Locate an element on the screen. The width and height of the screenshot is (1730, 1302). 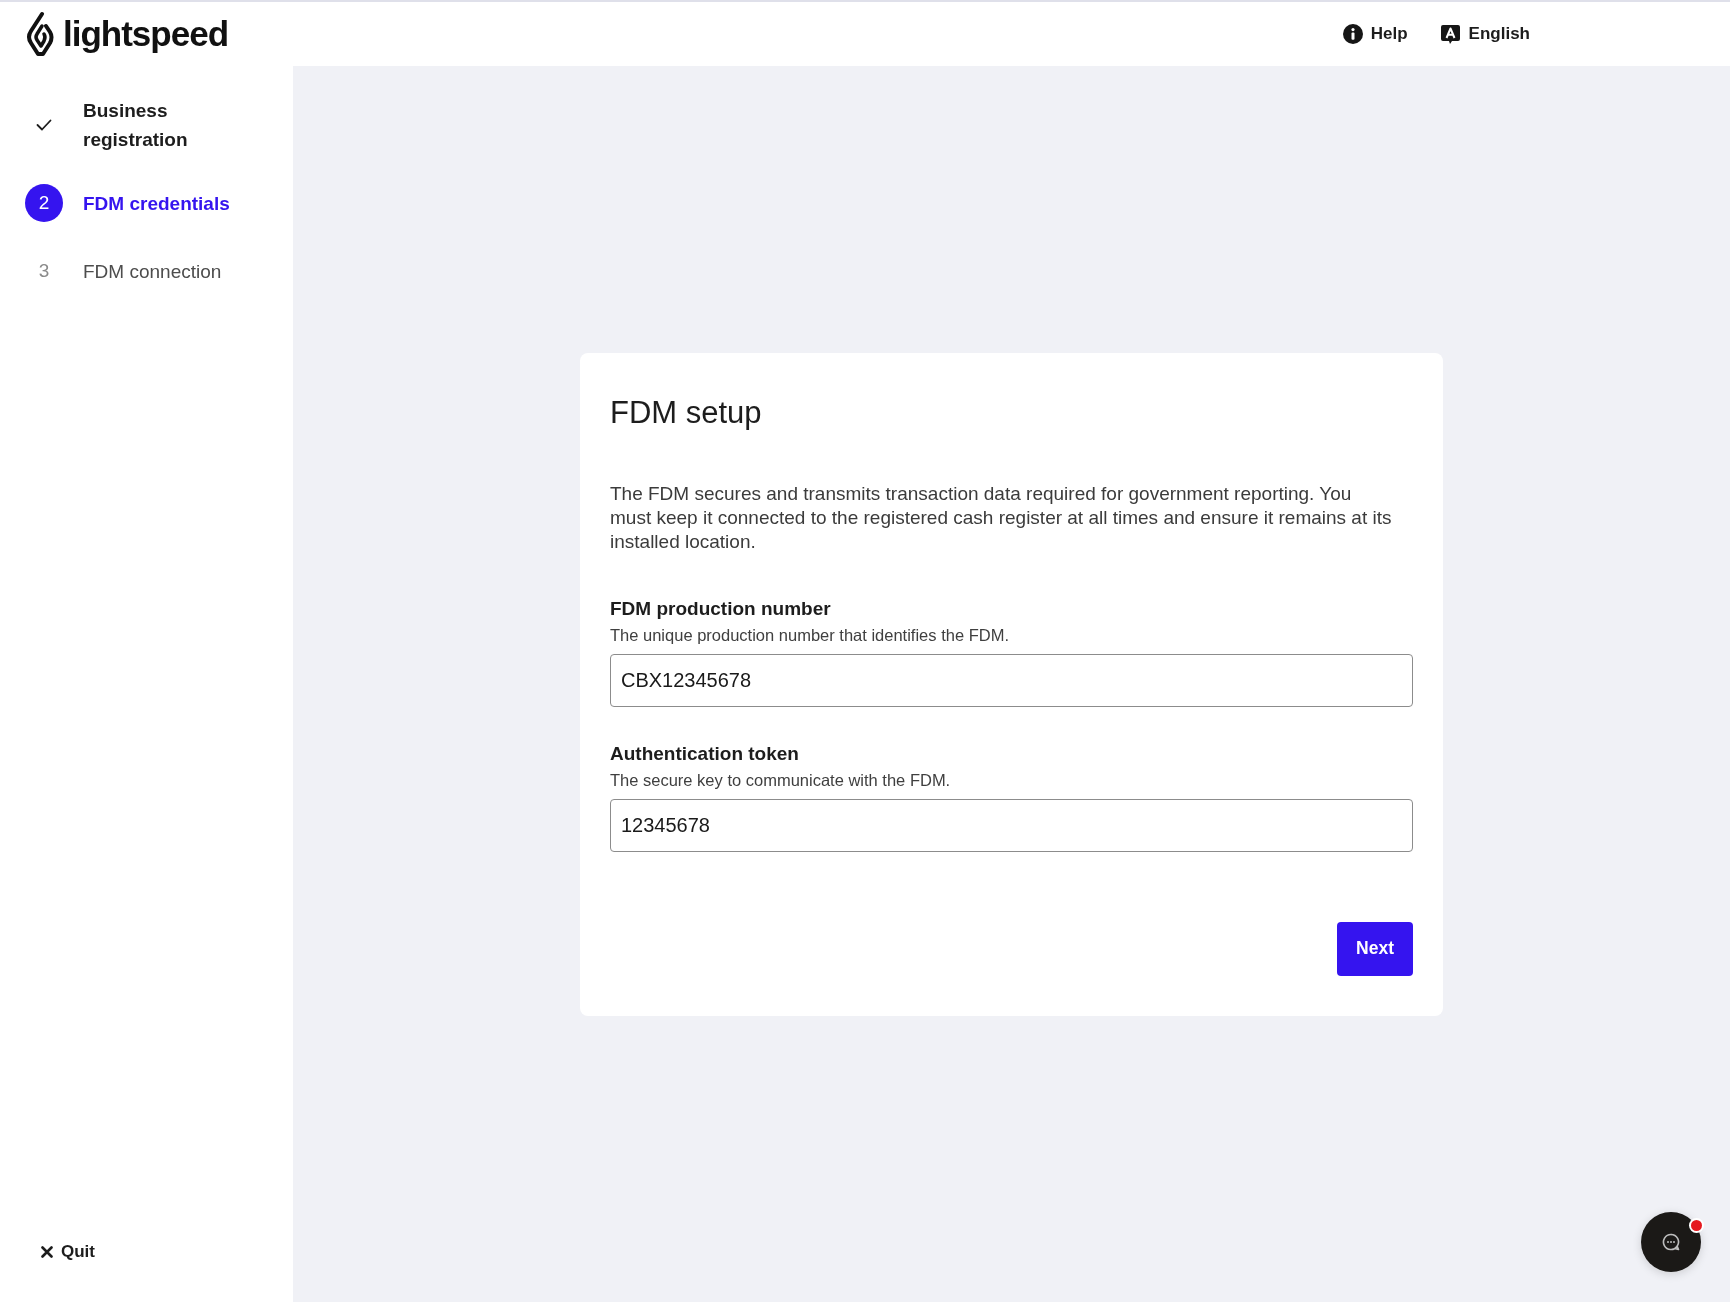
step-number-badge: 2 is located at coordinates (44, 203).